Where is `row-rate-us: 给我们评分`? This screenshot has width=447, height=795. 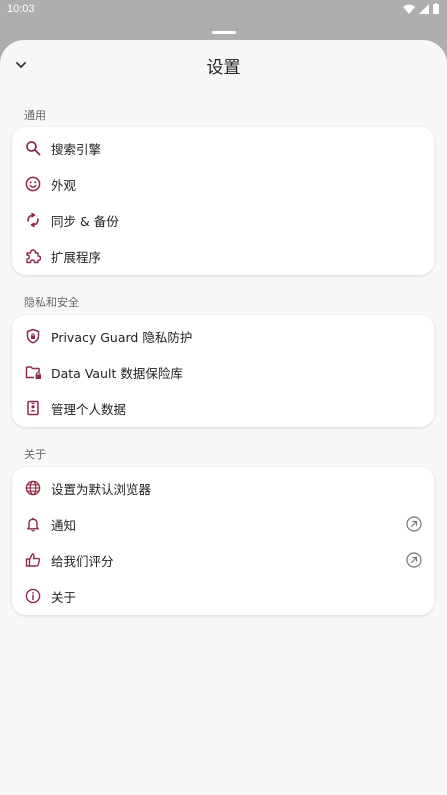
row-rate-us: 给我们评分 is located at coordinates (223, 560).